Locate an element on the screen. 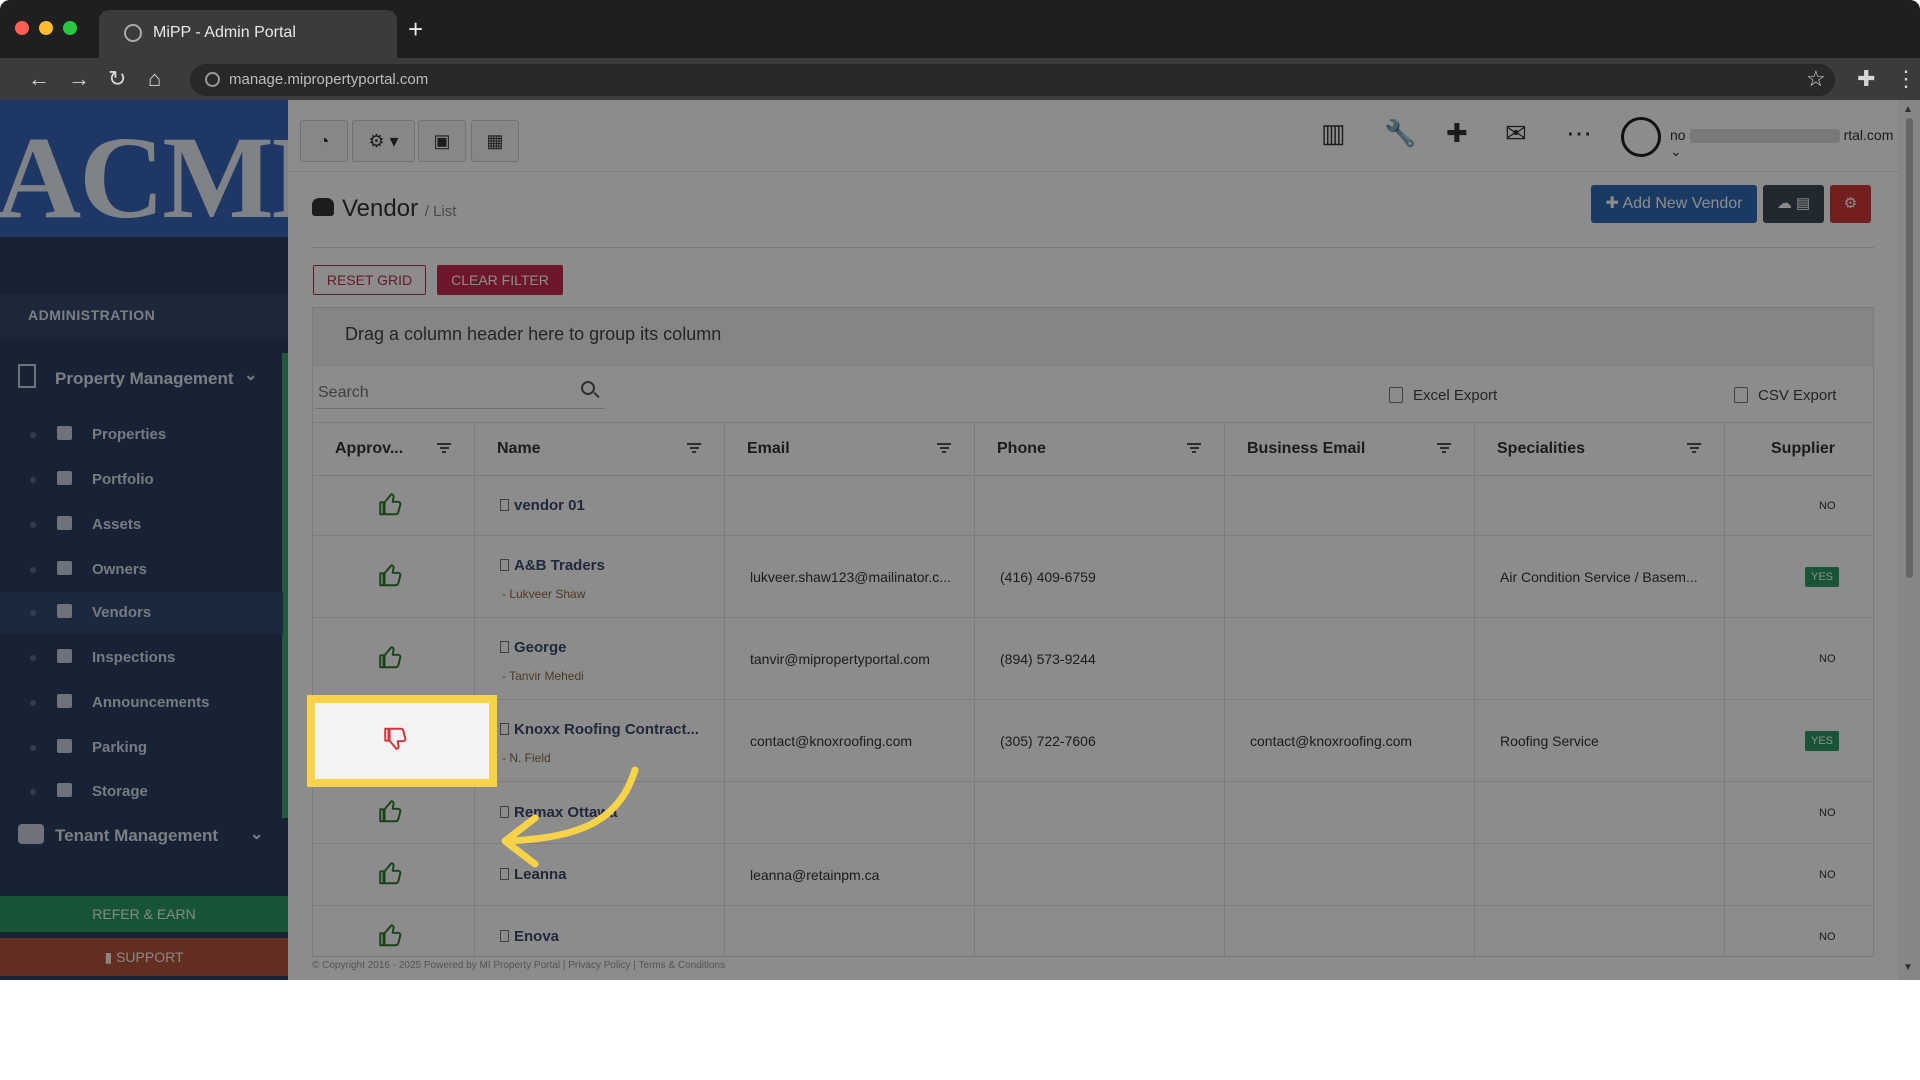 This screenshot has width=1920, height=1080. cell-specialities: Roofing Service is located at coordinates (1600, 740).